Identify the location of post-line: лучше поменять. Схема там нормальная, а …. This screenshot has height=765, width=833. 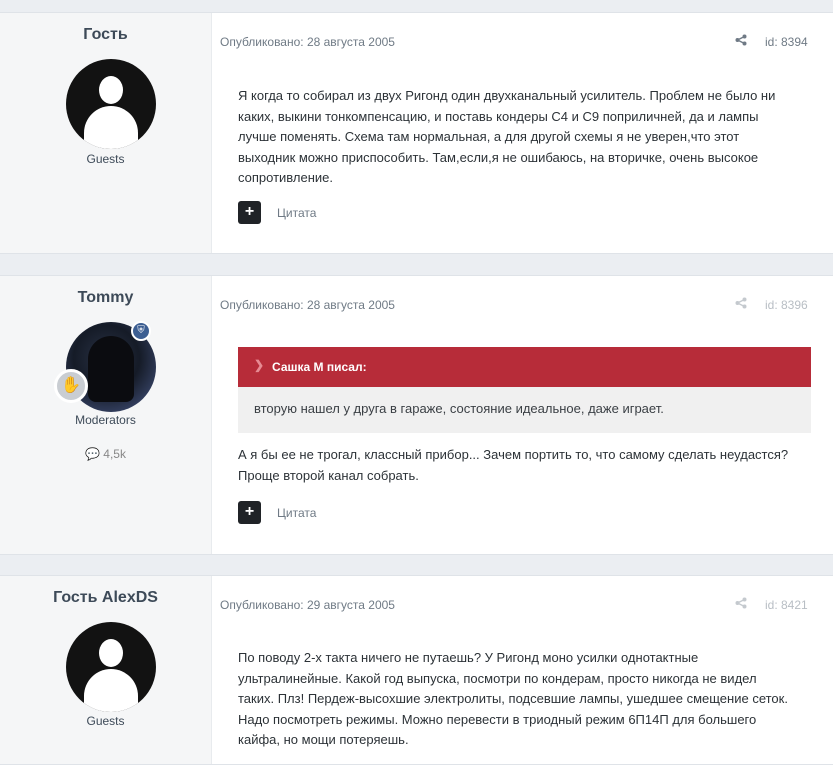
(489, 136).